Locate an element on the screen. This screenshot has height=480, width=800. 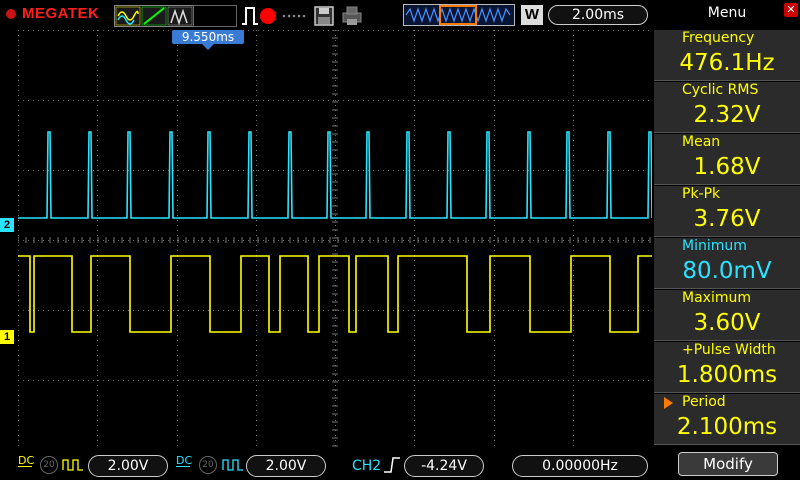
timebase-value: 2.00ms is located at coordinates (598, 15).